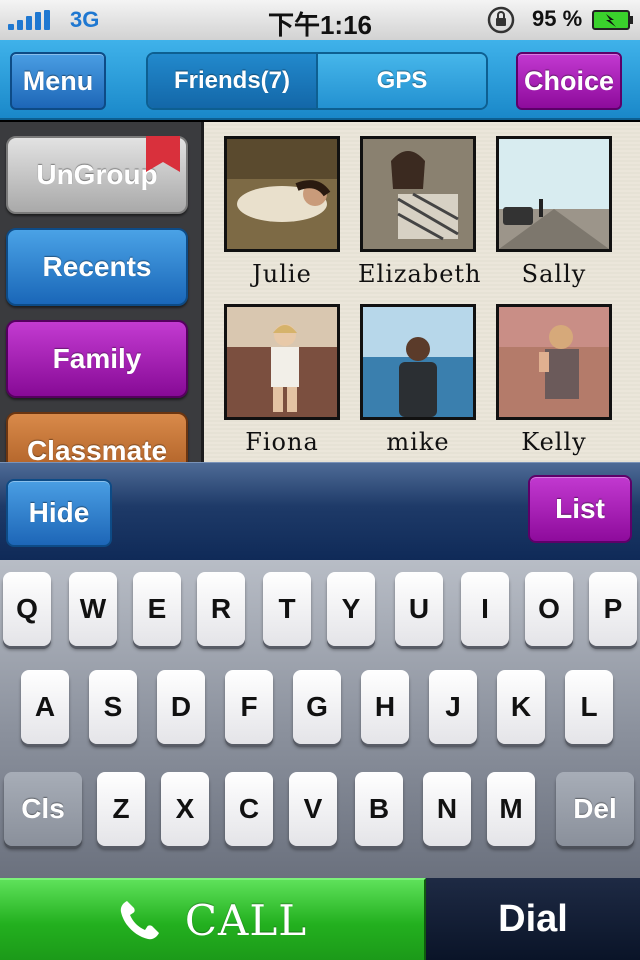  What do you see at coordinates (221, 609) in the screenshot?
I see `key: R` at bounding box center [221, 609].